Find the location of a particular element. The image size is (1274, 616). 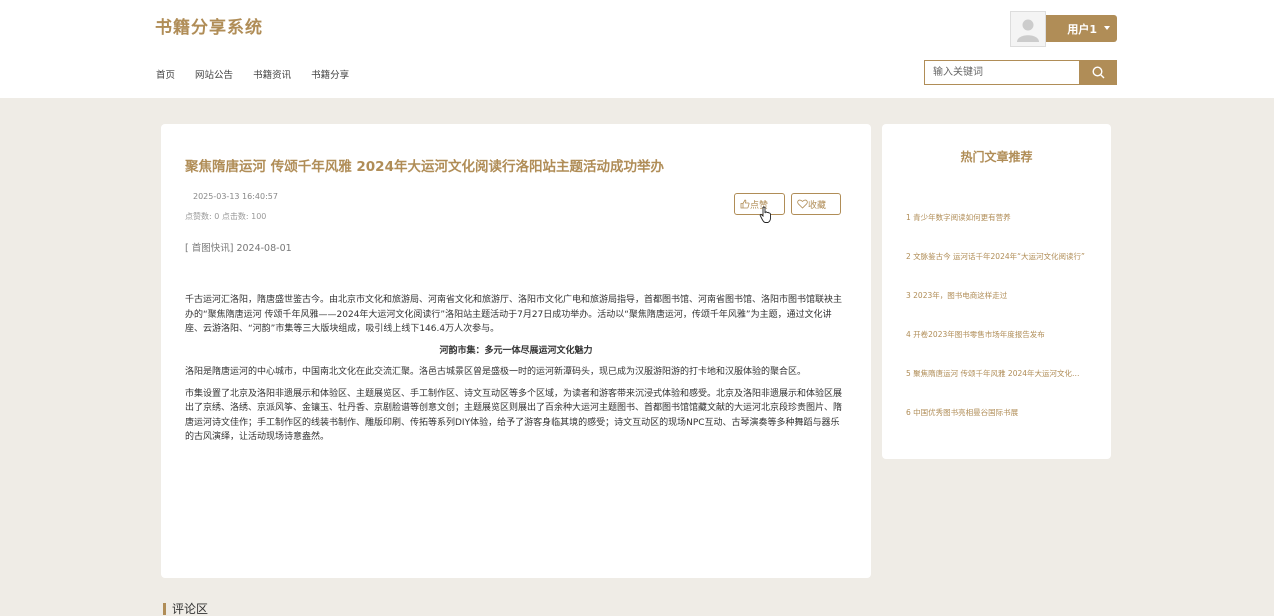

nav-book-sharing: 书籍分享 is located at coordinates (330, 75).